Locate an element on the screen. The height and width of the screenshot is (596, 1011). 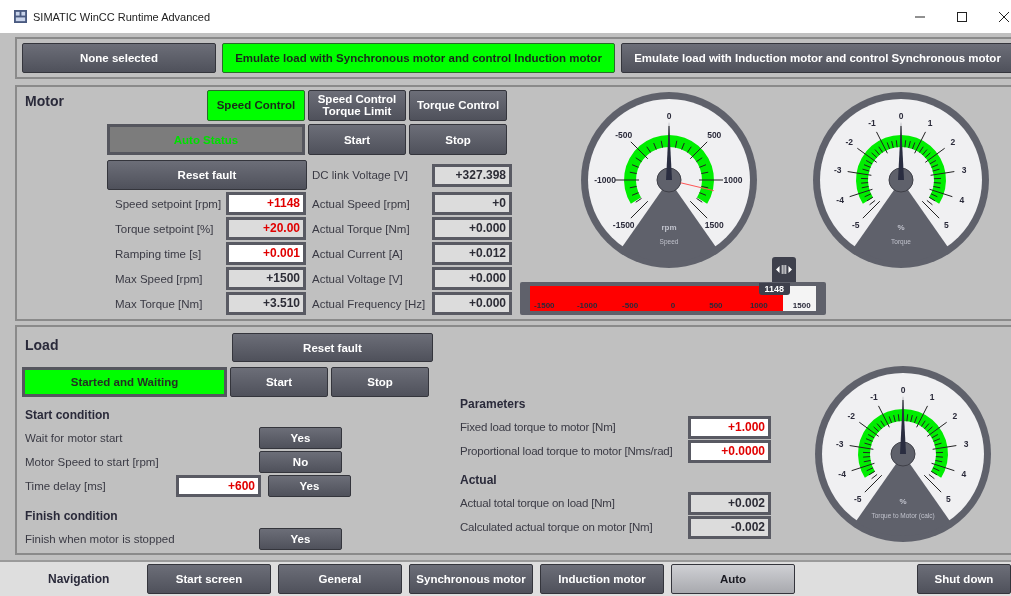
close-icon is located at coordinates (1004, 16).